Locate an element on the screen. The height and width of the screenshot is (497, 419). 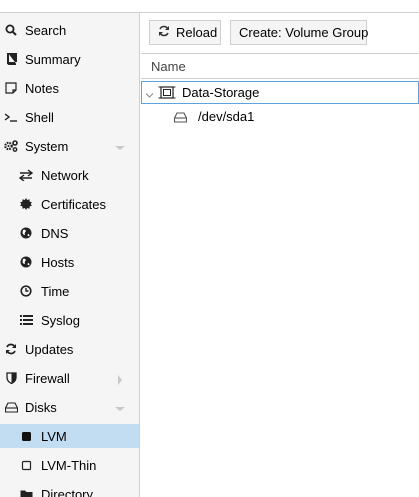
sidebar-item-lvm: LVM is located at coordinates (69, 436).